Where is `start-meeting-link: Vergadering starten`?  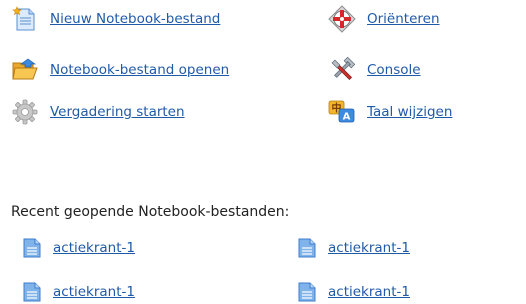 start-meeting-link: Vergadering starten is located at coordinates (97, 112).